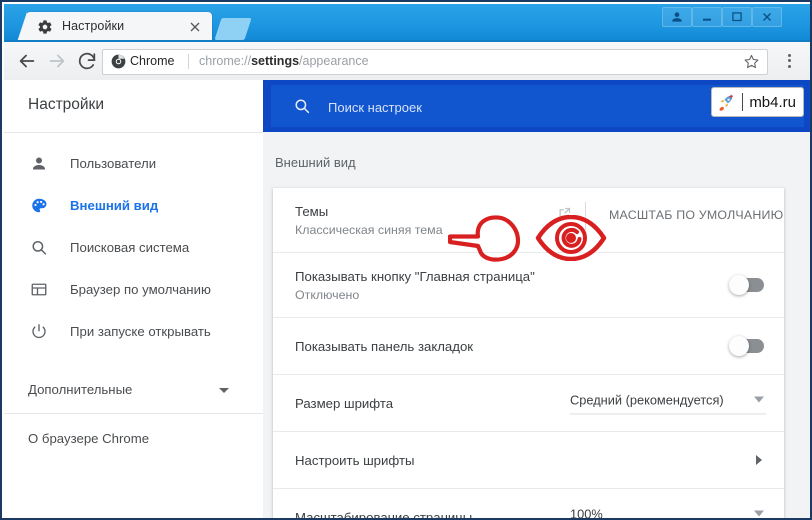  What do you see at coordinates (38, 205) in the screenshot?
I see `palette-icon` at bounding box center [38, 205].